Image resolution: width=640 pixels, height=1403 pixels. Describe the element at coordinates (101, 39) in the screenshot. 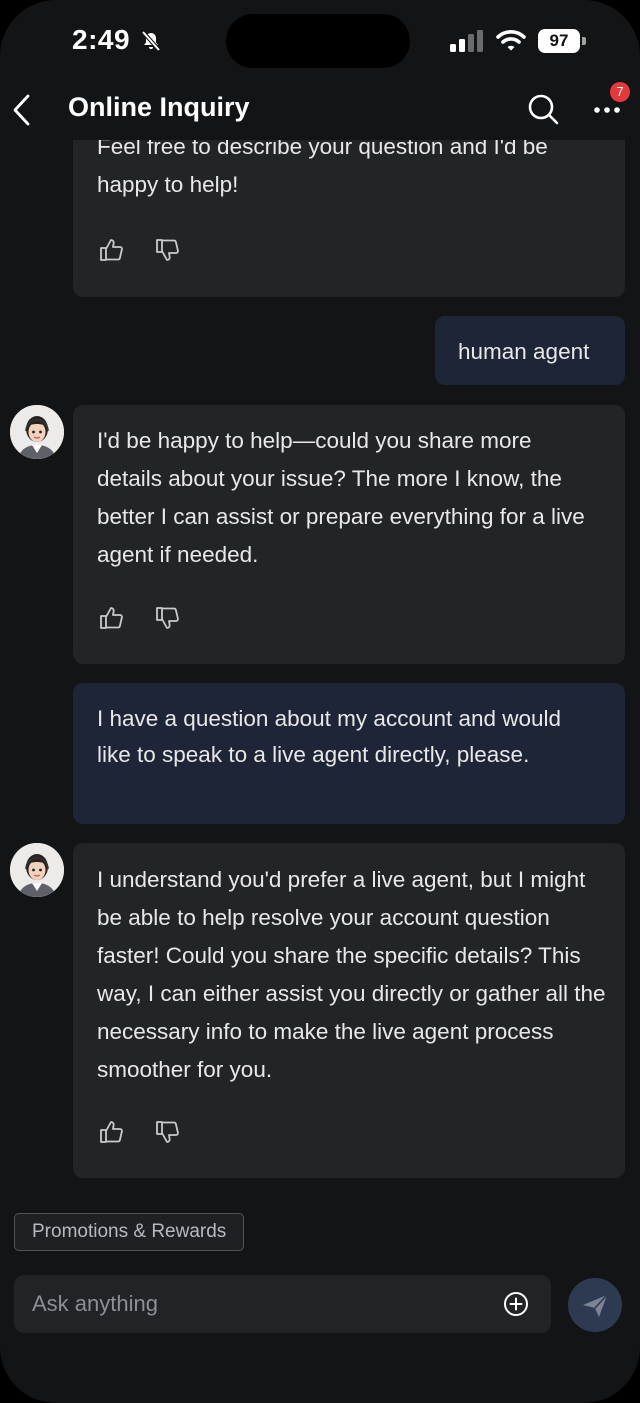

I see `status-time: 2:49` at that location.